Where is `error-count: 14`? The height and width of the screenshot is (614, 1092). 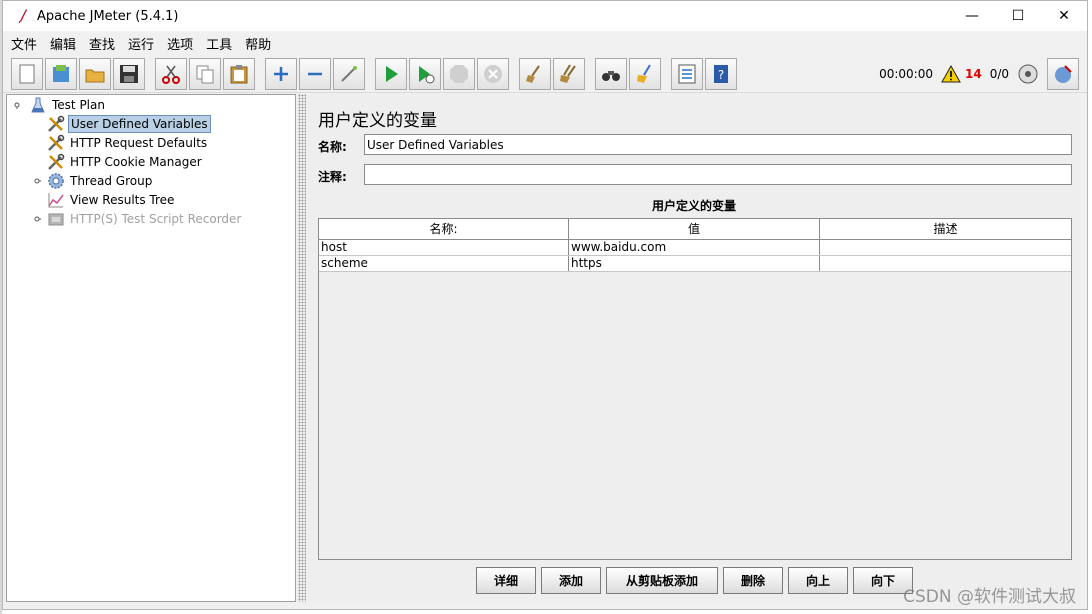
error-count: 14 is located at coordinates (973, 74).